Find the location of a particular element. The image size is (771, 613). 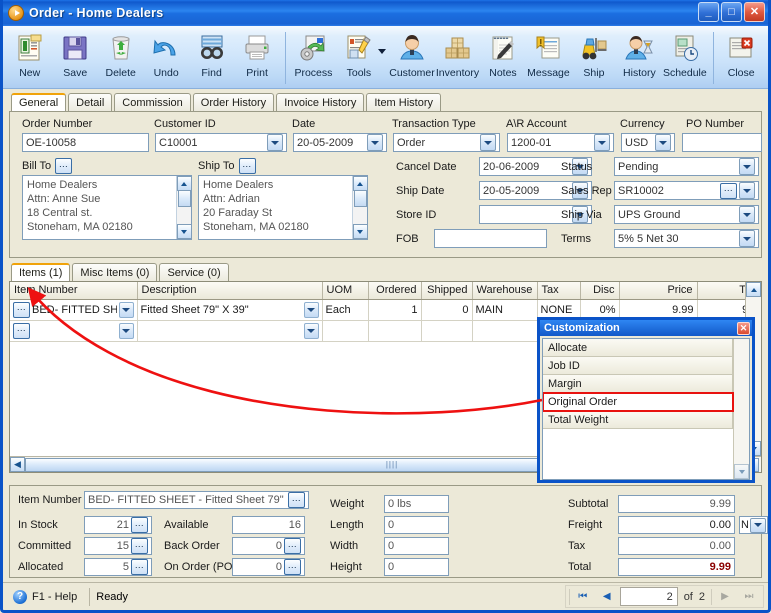

detail-item-number-lookup-button: ⋯ is located at coordinates (296, 500).